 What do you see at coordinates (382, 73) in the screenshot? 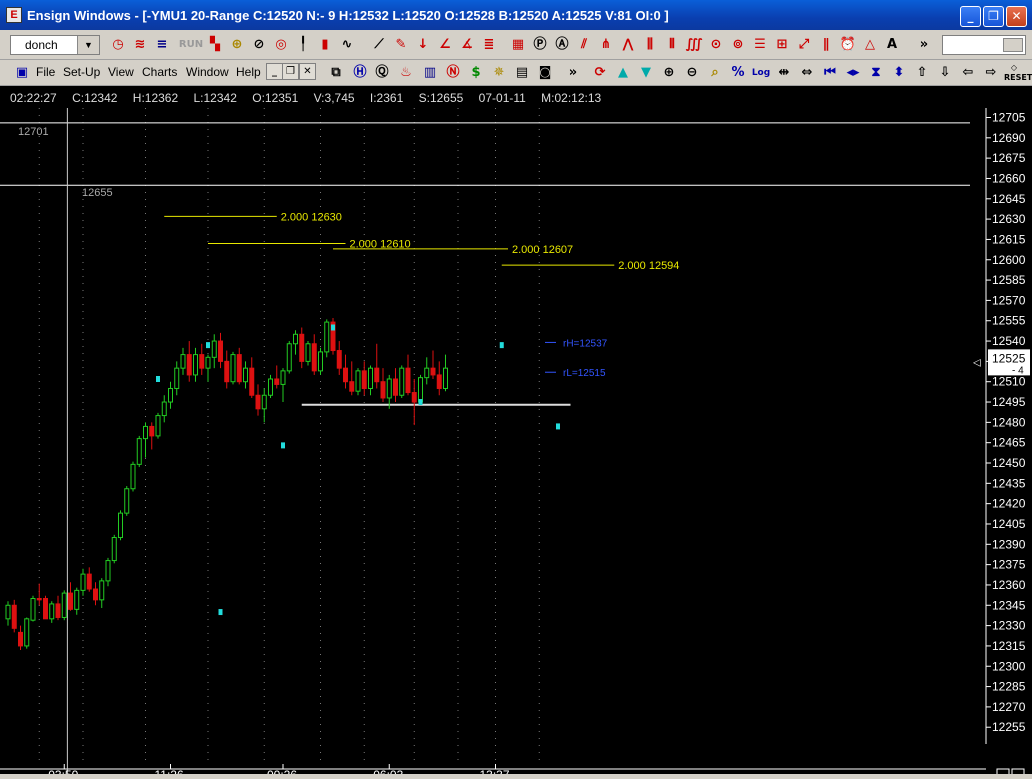
I see `quote-icon: Ⓠ` at bounding box center [382, 73].